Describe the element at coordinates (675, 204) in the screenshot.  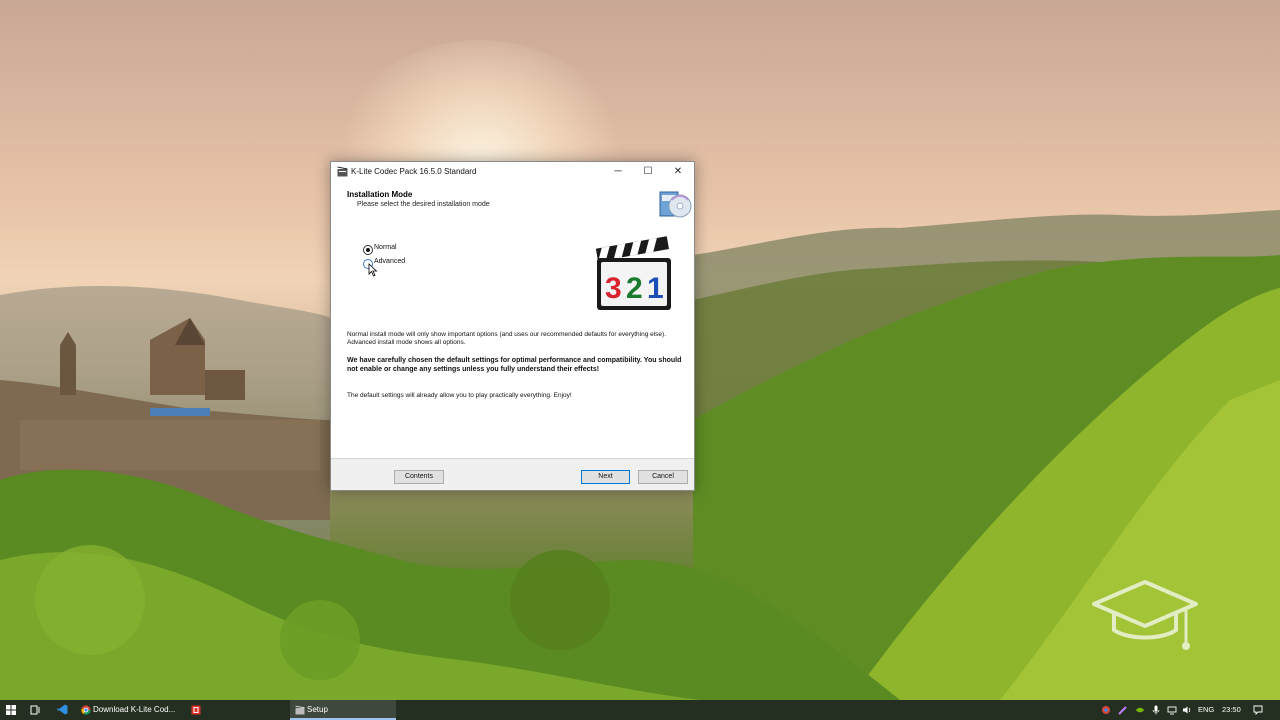
I see `installer-box-cd-icon` at that location.